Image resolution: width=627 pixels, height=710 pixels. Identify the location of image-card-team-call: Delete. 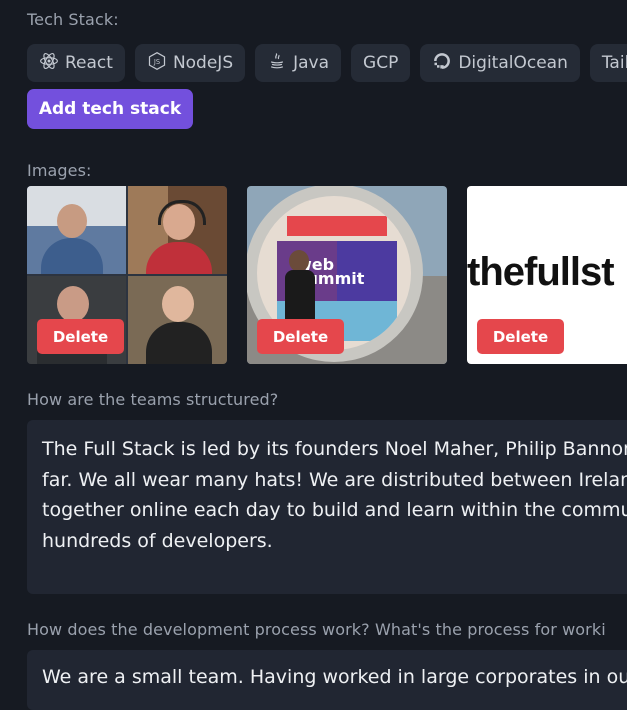
(127, 275).